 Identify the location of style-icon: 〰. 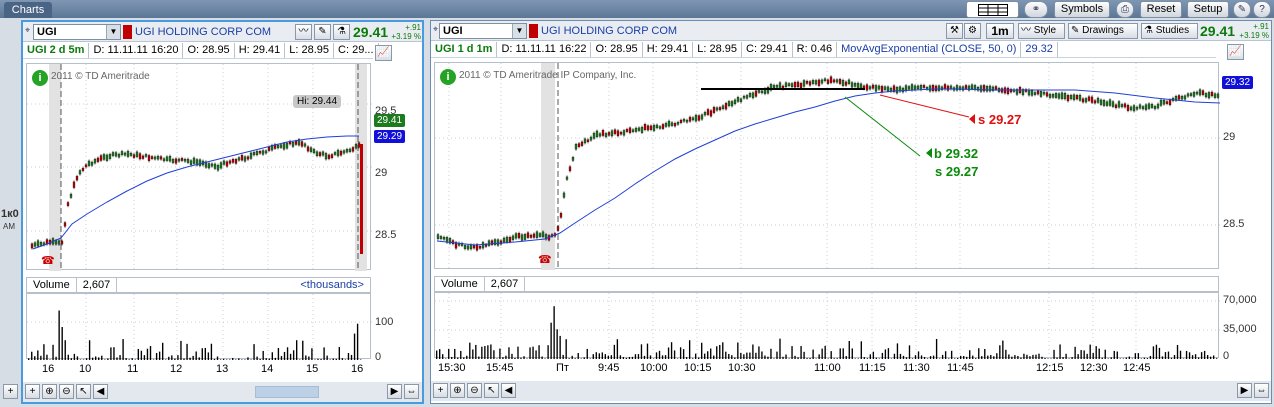
(303, 32).